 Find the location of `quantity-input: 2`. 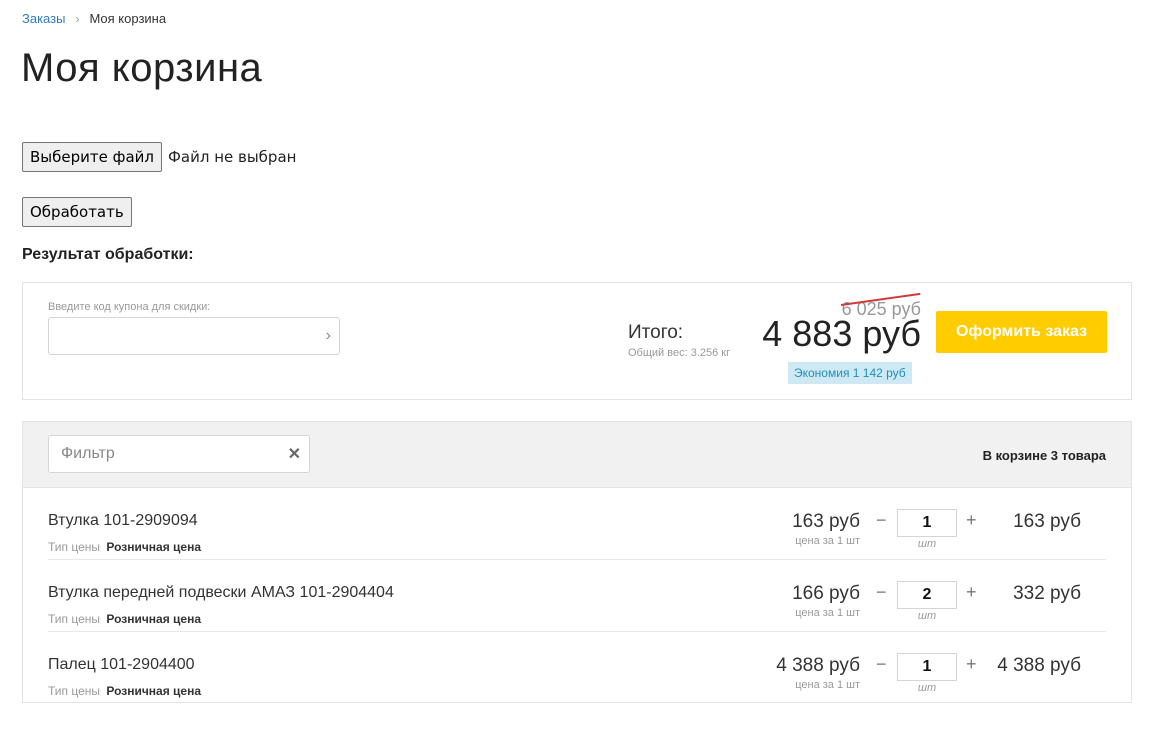

quantity-input: 2 is located at coordinates (927, 595).